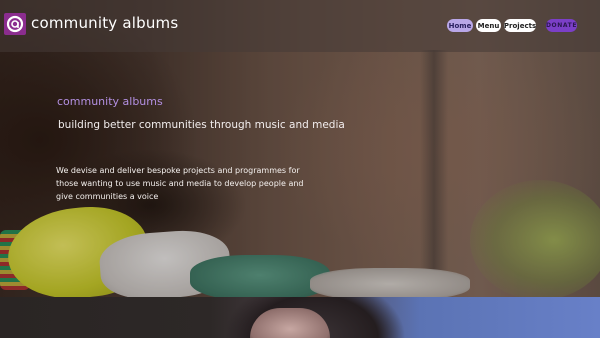 Image resolution: width=600 pixels, height=338 pixels. I want to click on site-title: community albums, so click(104, 23).